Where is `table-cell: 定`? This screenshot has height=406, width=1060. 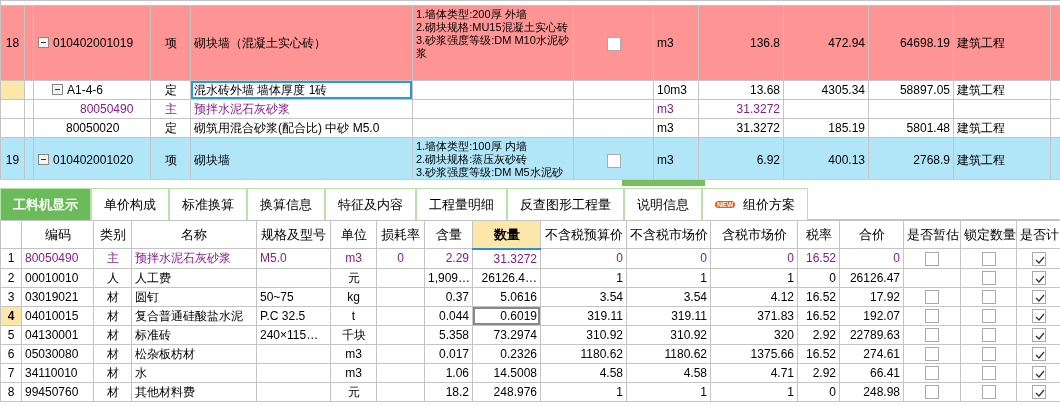
table-cell: 定 is located at coordinates (170, 90).